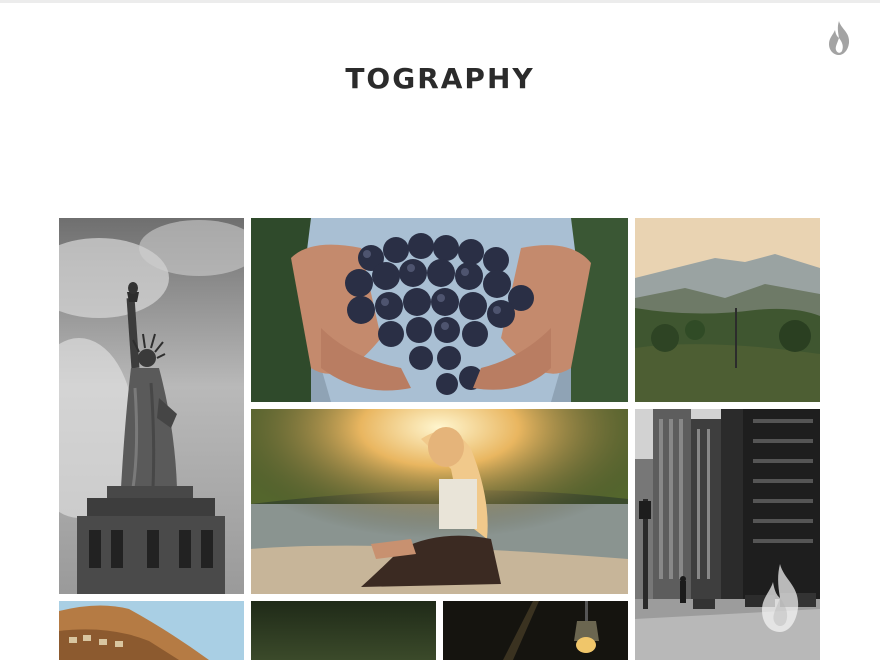 Image resolution: width=880 pixels, height=660 pixels. What do you see at coordinates (439, 501) in the screenshot?
I see `woman-sunset-lake-photo` at bounding box center [439, 501].